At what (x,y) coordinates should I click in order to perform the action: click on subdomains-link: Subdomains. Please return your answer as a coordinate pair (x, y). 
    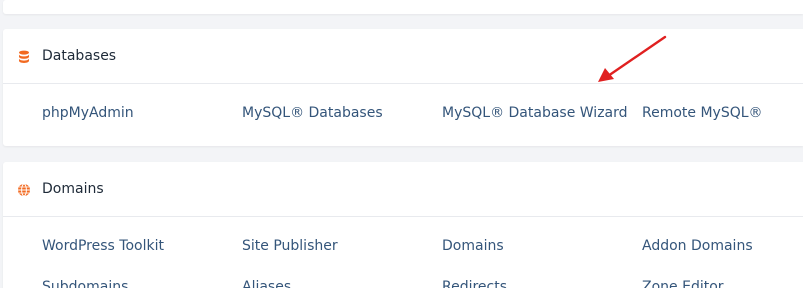
    Looking at the image, I should click on (85, 283).